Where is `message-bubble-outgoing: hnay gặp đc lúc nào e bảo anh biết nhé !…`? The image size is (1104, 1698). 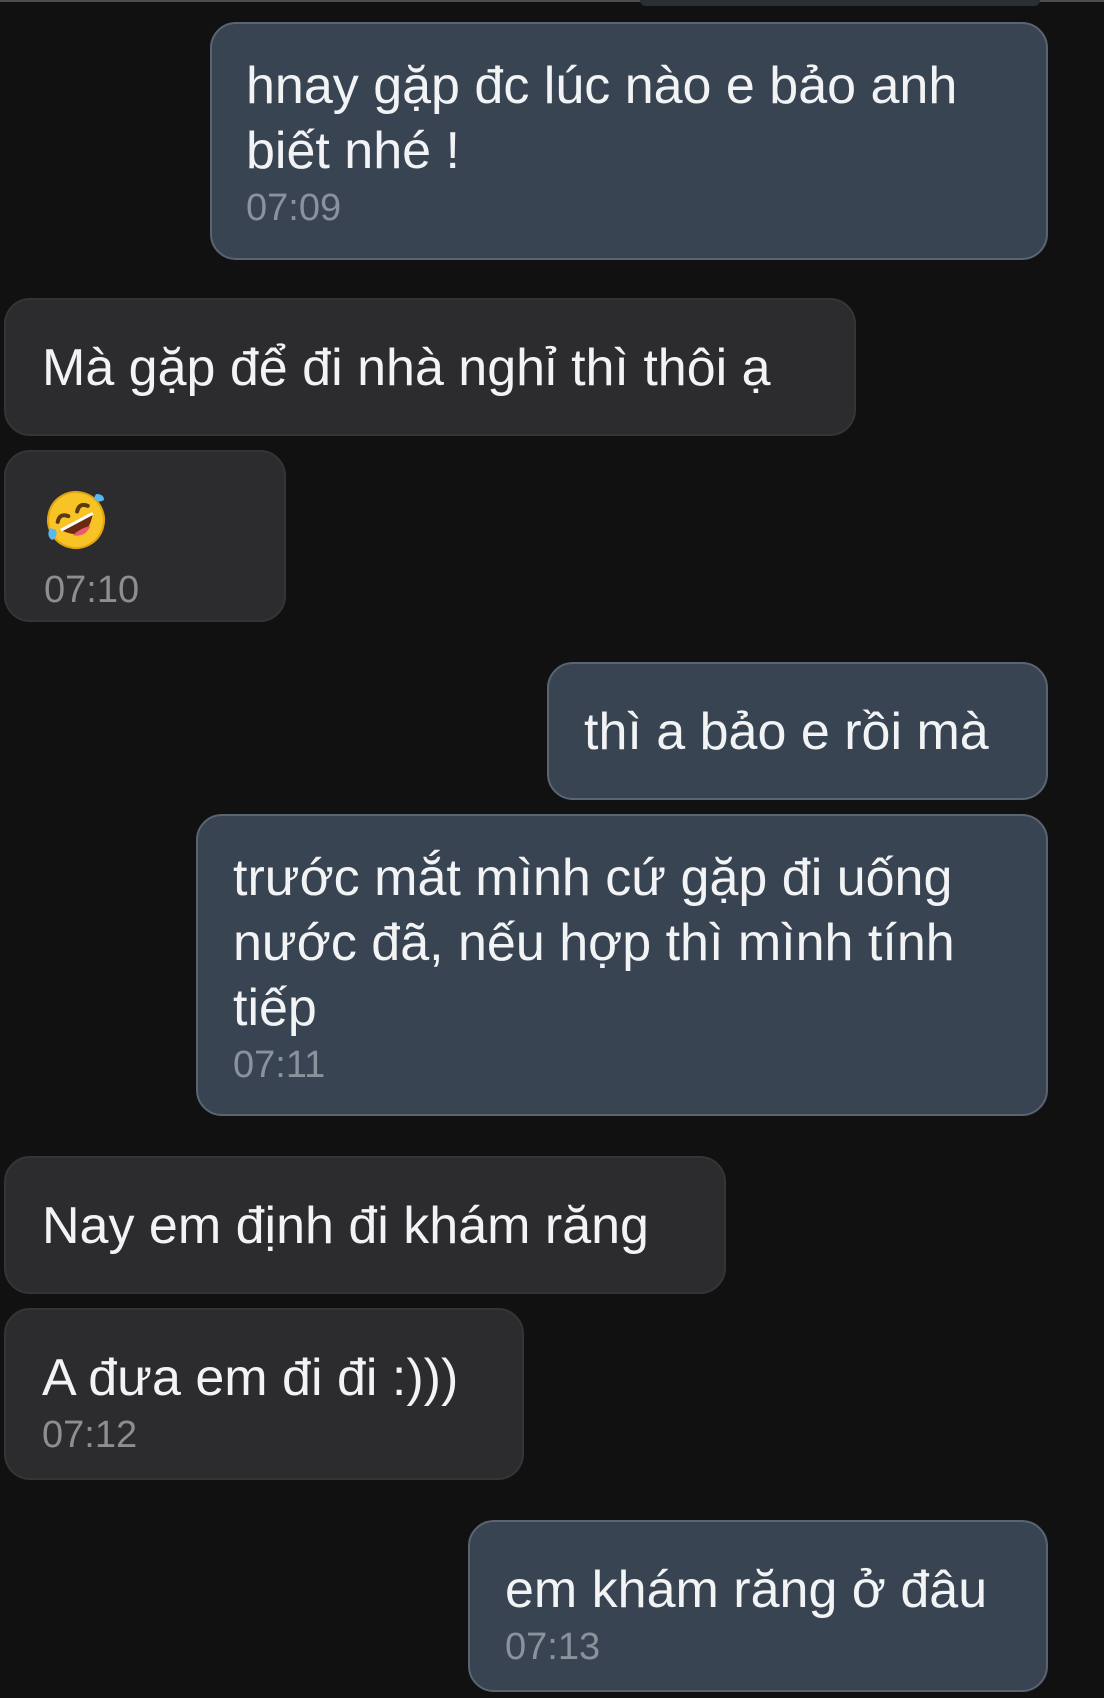 message-bubble-outgoing: hnay gặp đc lúc nào e bảo anh biết nhé !… is located at coordinates (629, 141).